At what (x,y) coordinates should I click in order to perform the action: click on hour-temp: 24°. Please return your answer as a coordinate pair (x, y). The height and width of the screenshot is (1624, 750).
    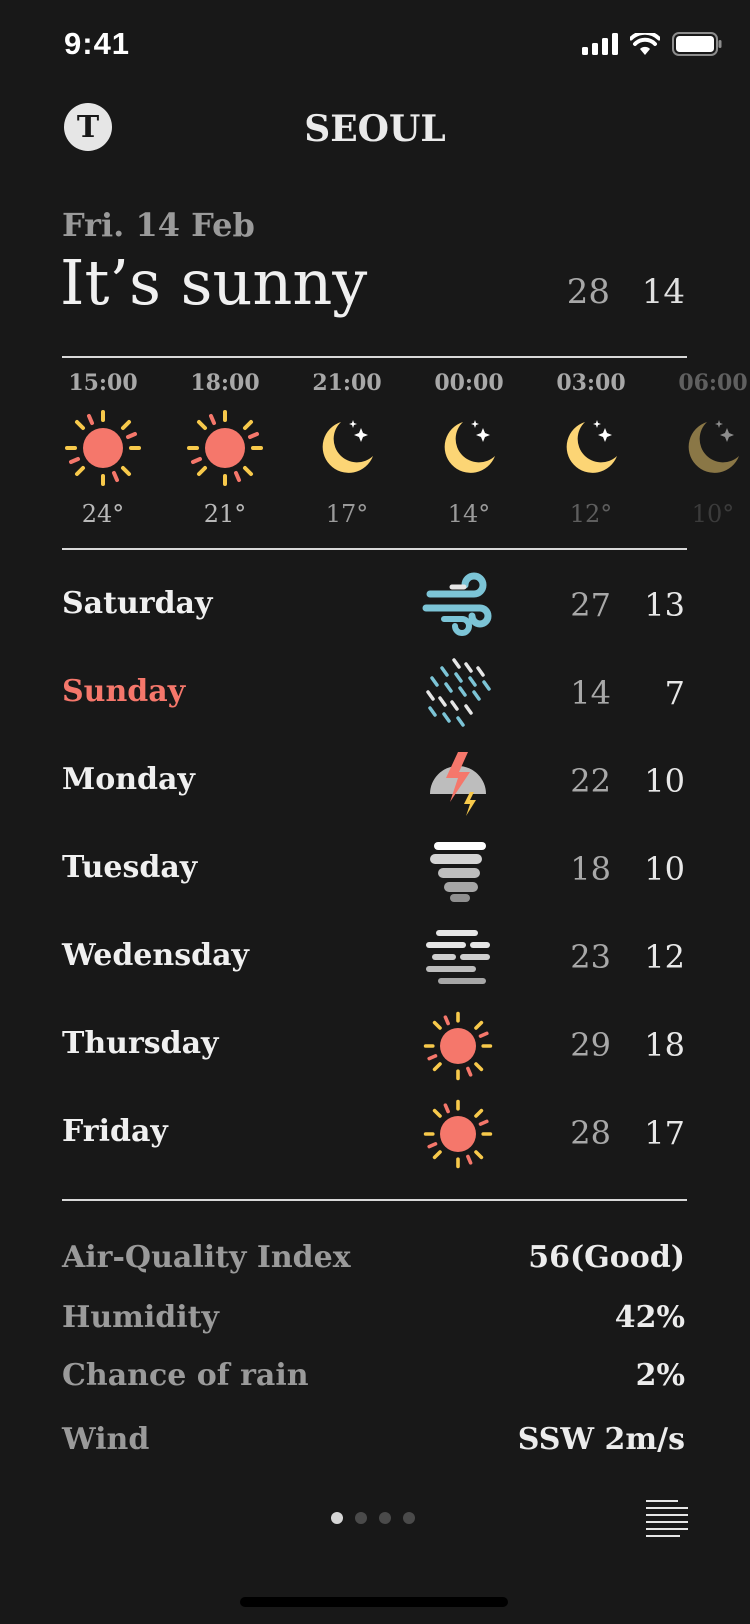
    Looking at the image, I should click on (103, 514).